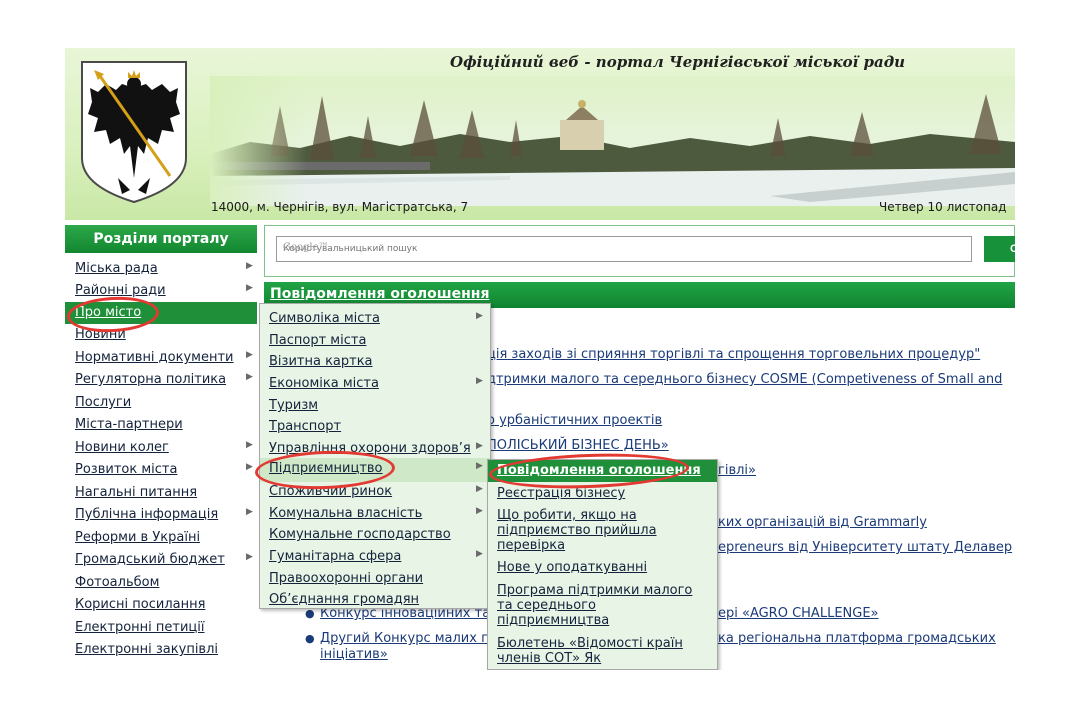  What do you see at coordinates (612, 141) in the screenshot?
I see `city-panorama-image` at bounding box center [612, 141].